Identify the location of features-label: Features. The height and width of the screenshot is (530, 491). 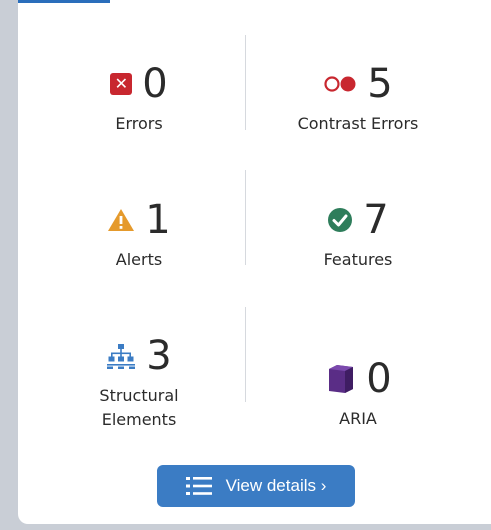
(358, 259).